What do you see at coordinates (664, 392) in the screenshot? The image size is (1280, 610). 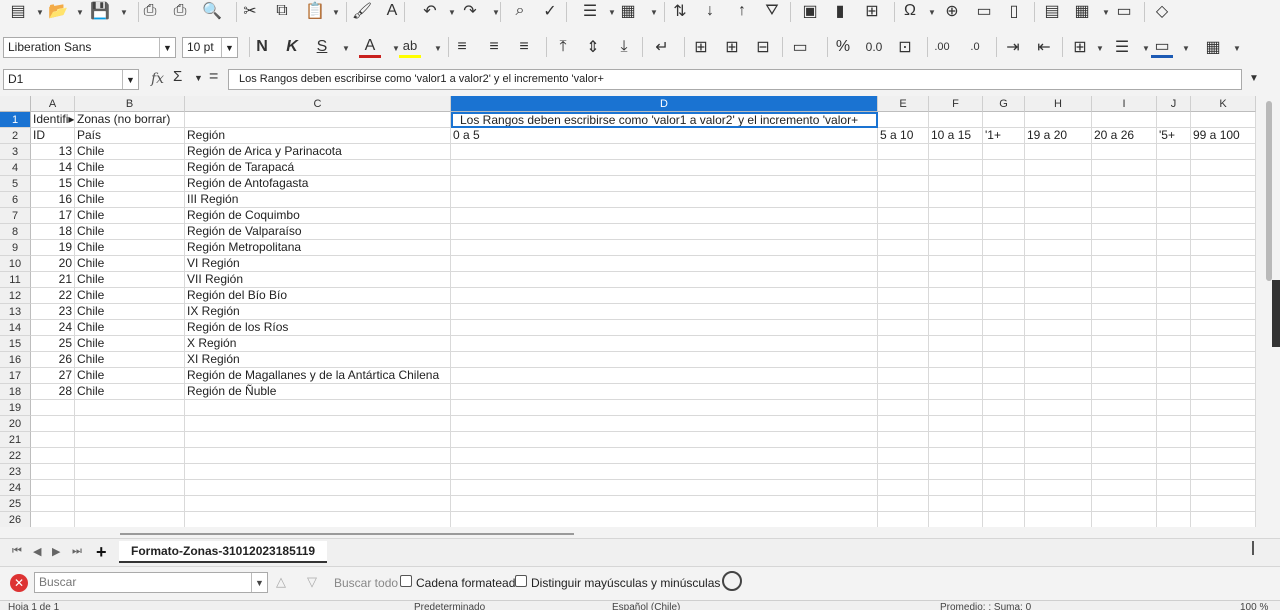 I see `cell-d18` at bounding box center [664, 392].